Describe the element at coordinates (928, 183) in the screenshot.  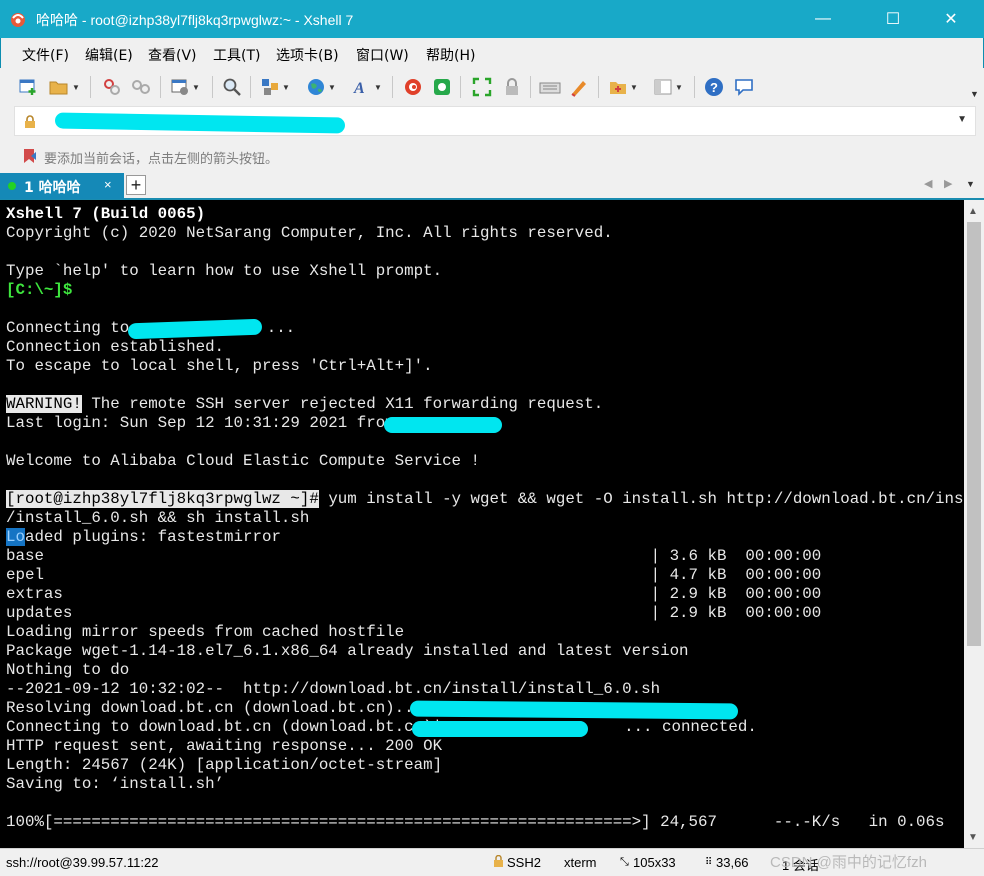
I see `tab-prev-icon: ◀` at that location.